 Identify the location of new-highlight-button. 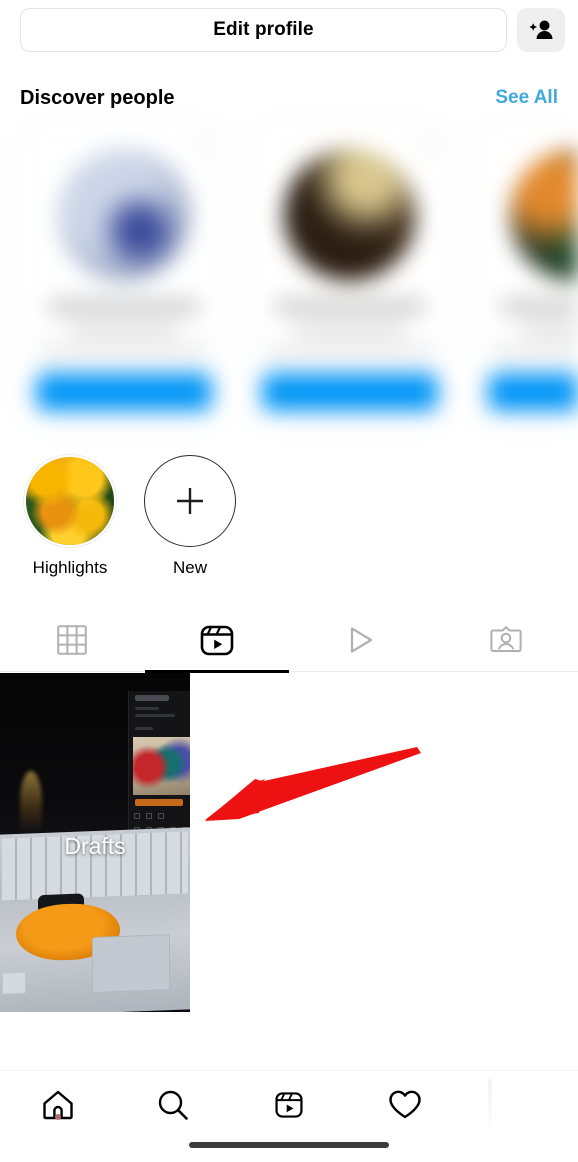
(190, 501).